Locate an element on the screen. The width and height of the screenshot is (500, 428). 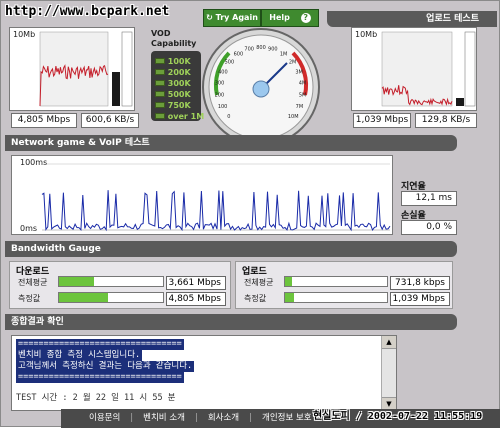
upload-bandwidth-panel: 업로드 전체평균 731,8 kbps 측정값 1,039 Mbps is located at coordinates (344, 285).